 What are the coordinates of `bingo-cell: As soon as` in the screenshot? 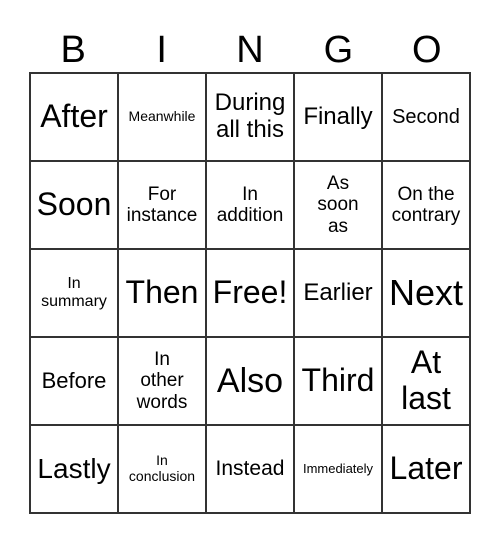 It's located at (338, 205).